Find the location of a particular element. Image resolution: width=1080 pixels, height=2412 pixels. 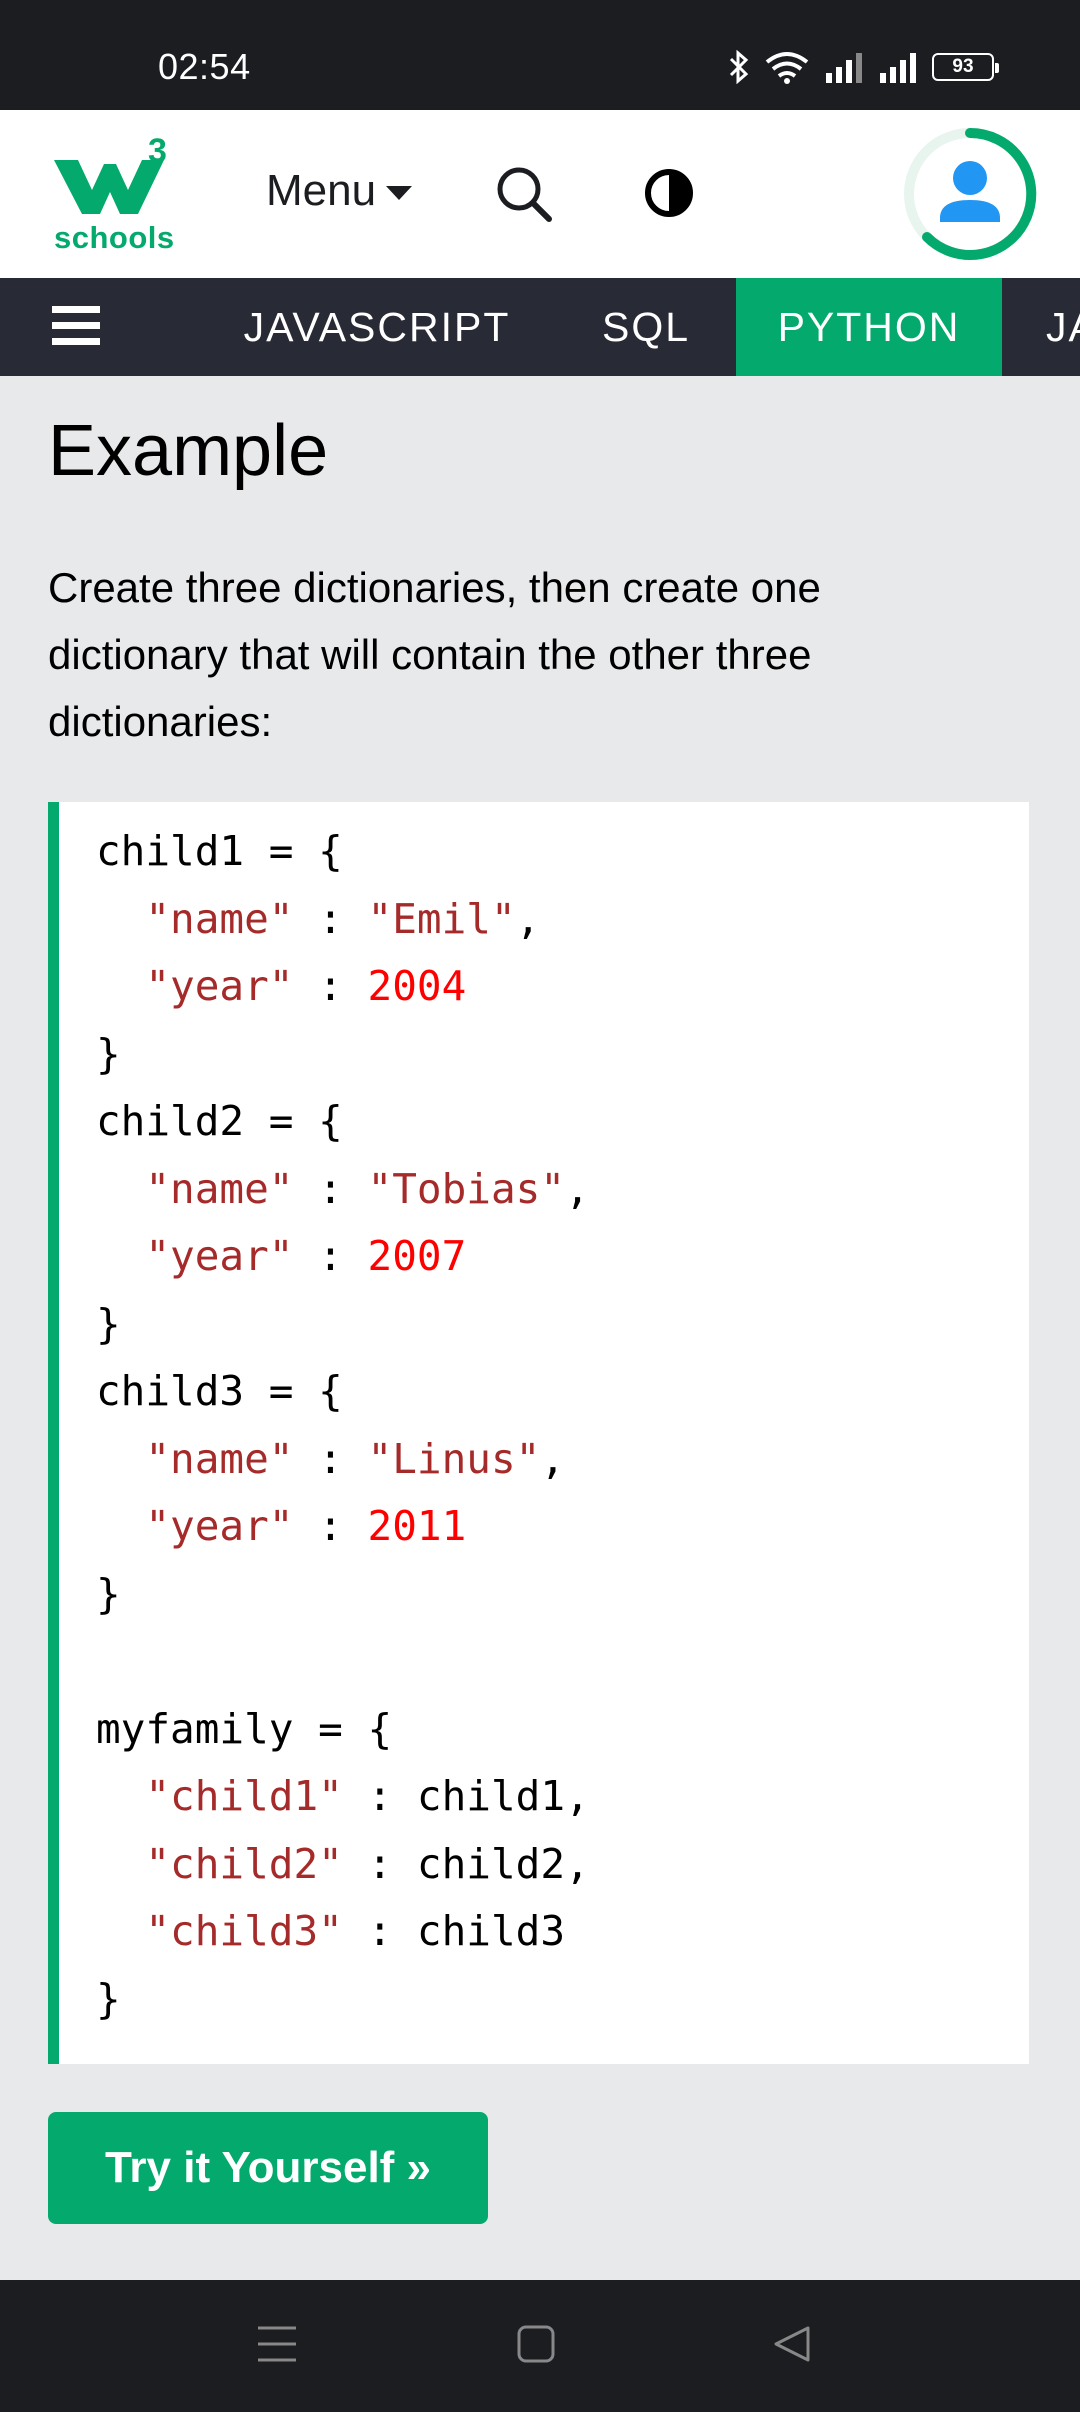

tab-label: PYTHON is located at coordinates (869, 326).